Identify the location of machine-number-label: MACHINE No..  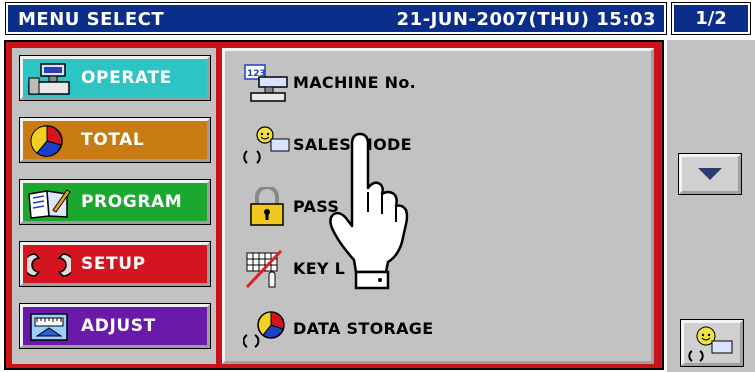
(355, 82).